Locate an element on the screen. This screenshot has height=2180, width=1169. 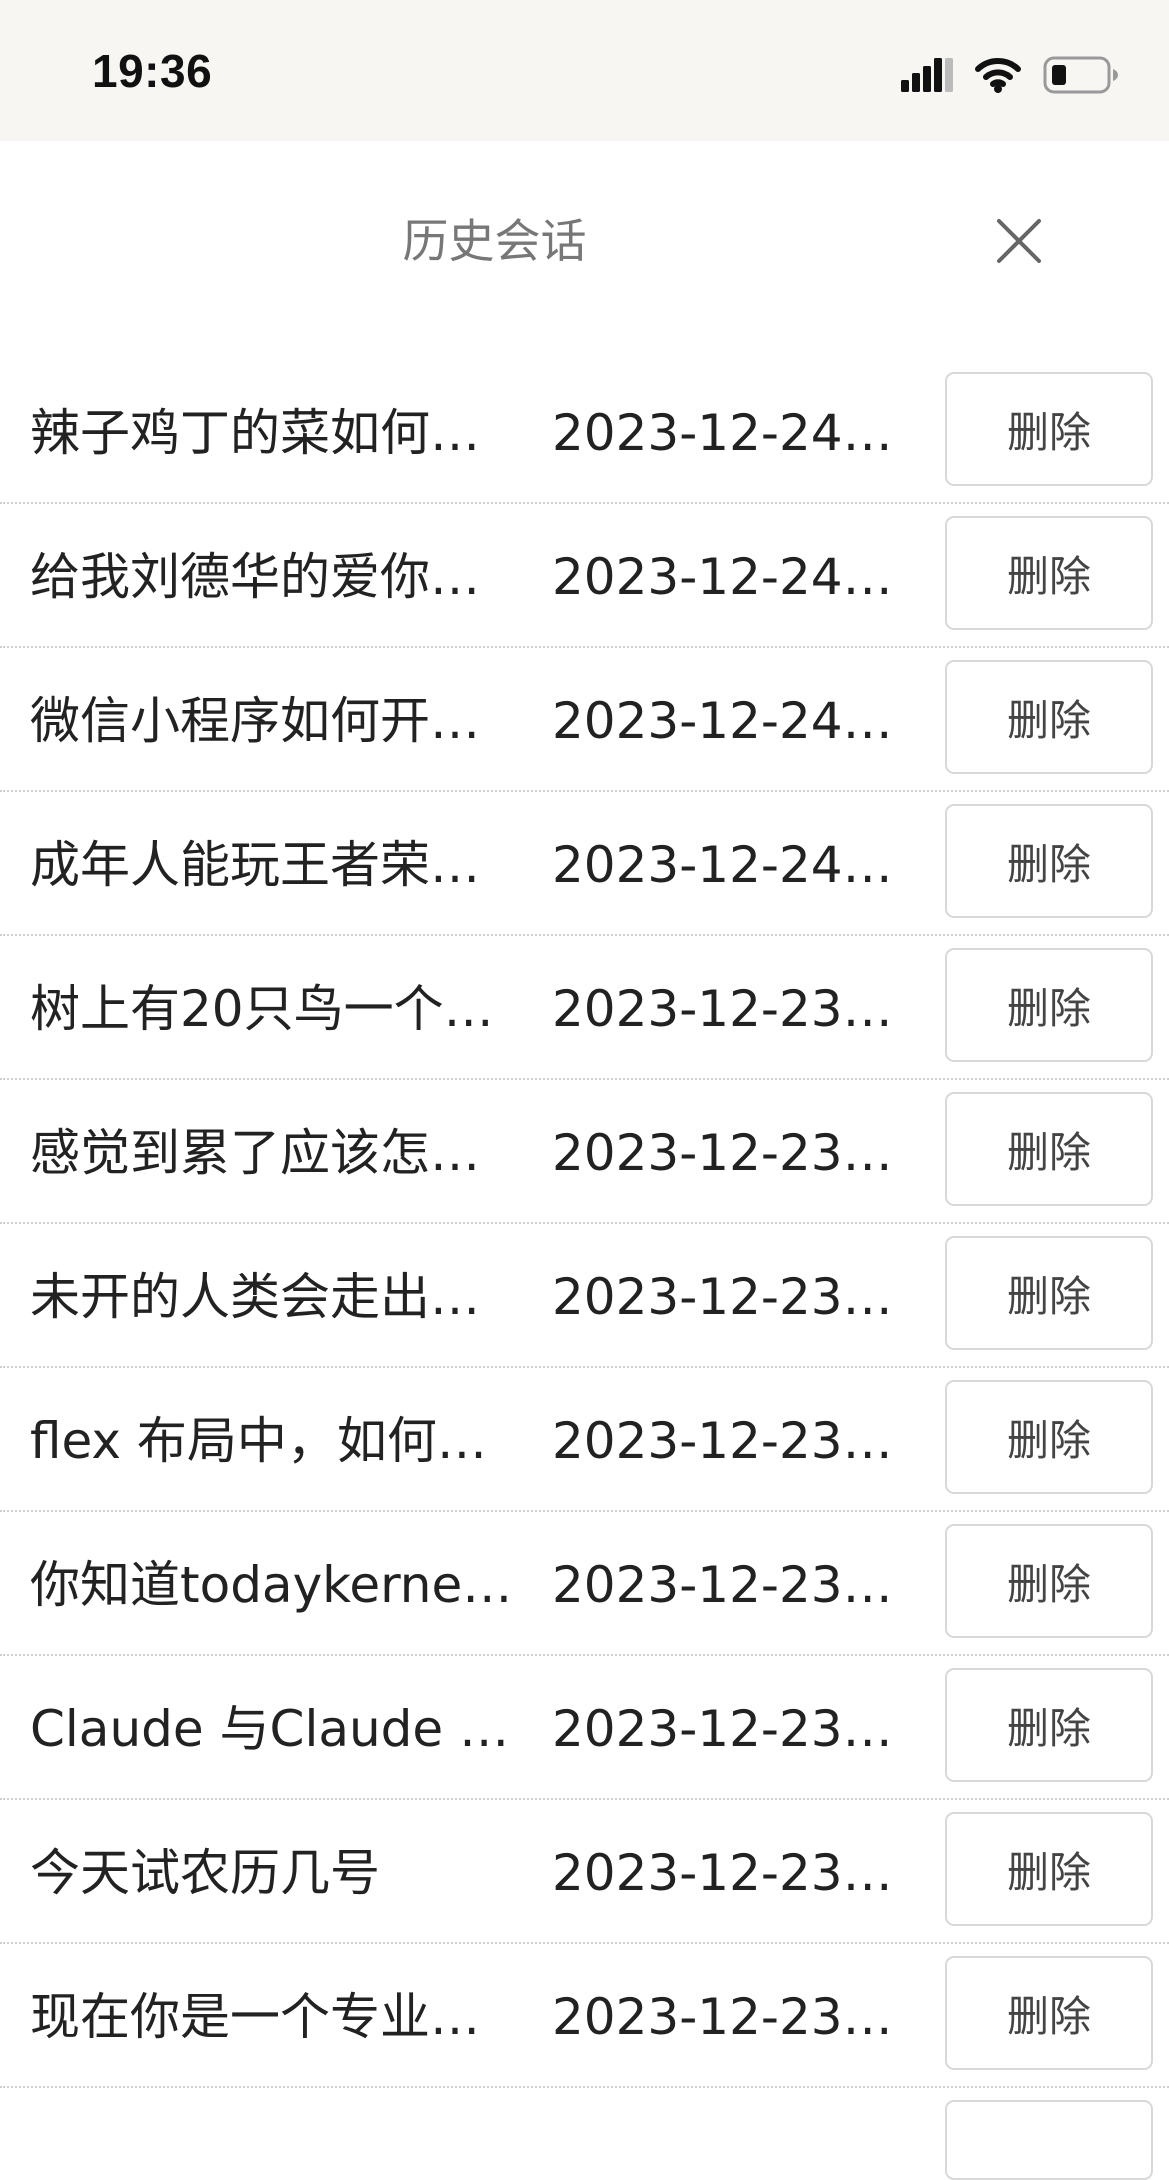
list-item: flex 布局中，如何… 2023-12-23T… 删除 is located at coordinates (584, 1440).